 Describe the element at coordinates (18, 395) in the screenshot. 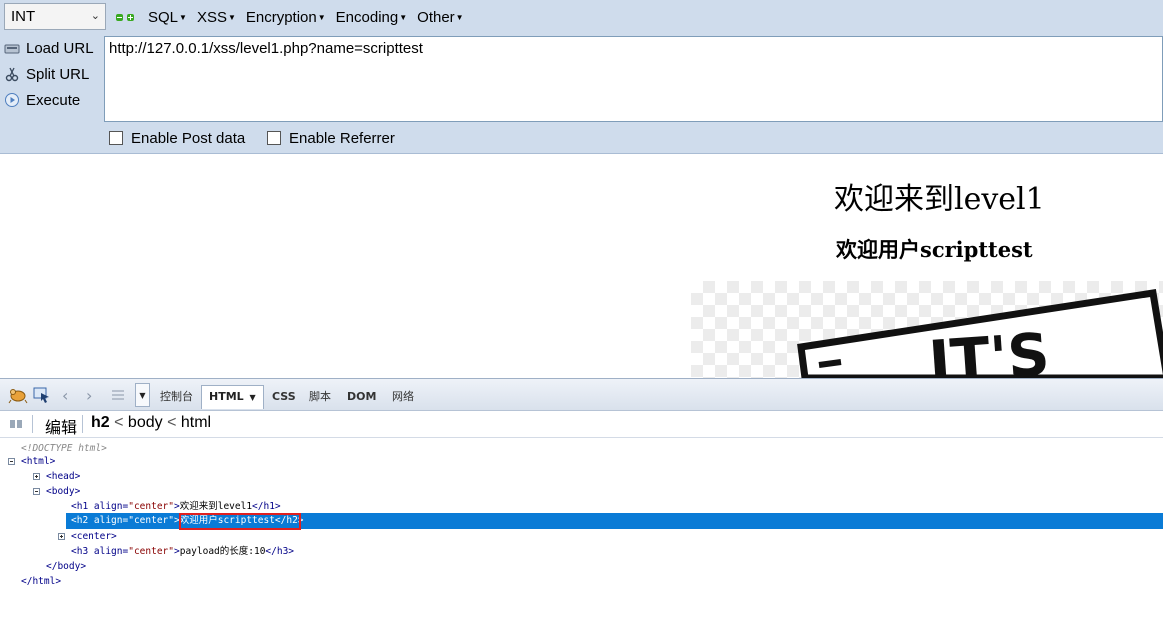

I see `firebug-icon` at that location.